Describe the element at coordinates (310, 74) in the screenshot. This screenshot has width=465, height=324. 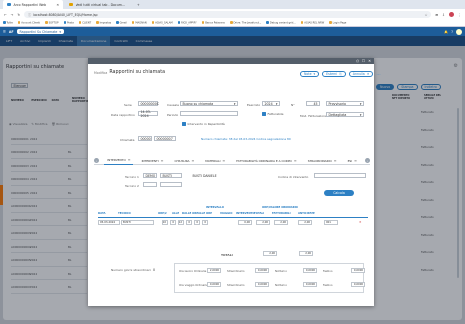
I see `note-button: Note ▾` at that location.